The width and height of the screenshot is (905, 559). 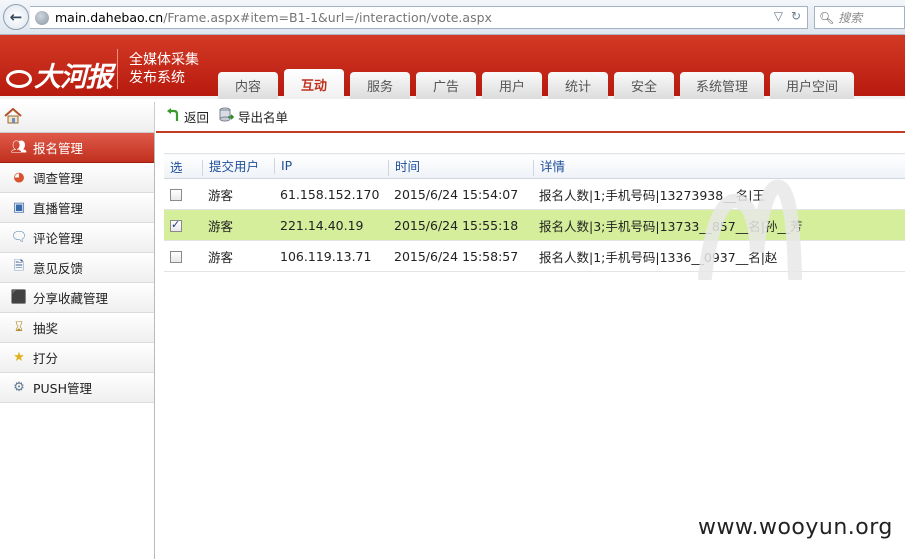 I want to click on logo: 大河报, so click(x=59, y=74).